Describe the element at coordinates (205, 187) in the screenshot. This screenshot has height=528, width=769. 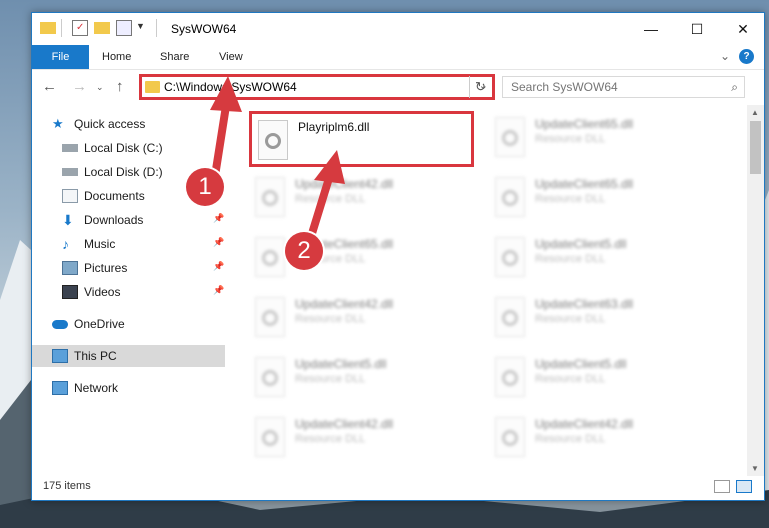
I see `step-badge-1: 1` at that location.